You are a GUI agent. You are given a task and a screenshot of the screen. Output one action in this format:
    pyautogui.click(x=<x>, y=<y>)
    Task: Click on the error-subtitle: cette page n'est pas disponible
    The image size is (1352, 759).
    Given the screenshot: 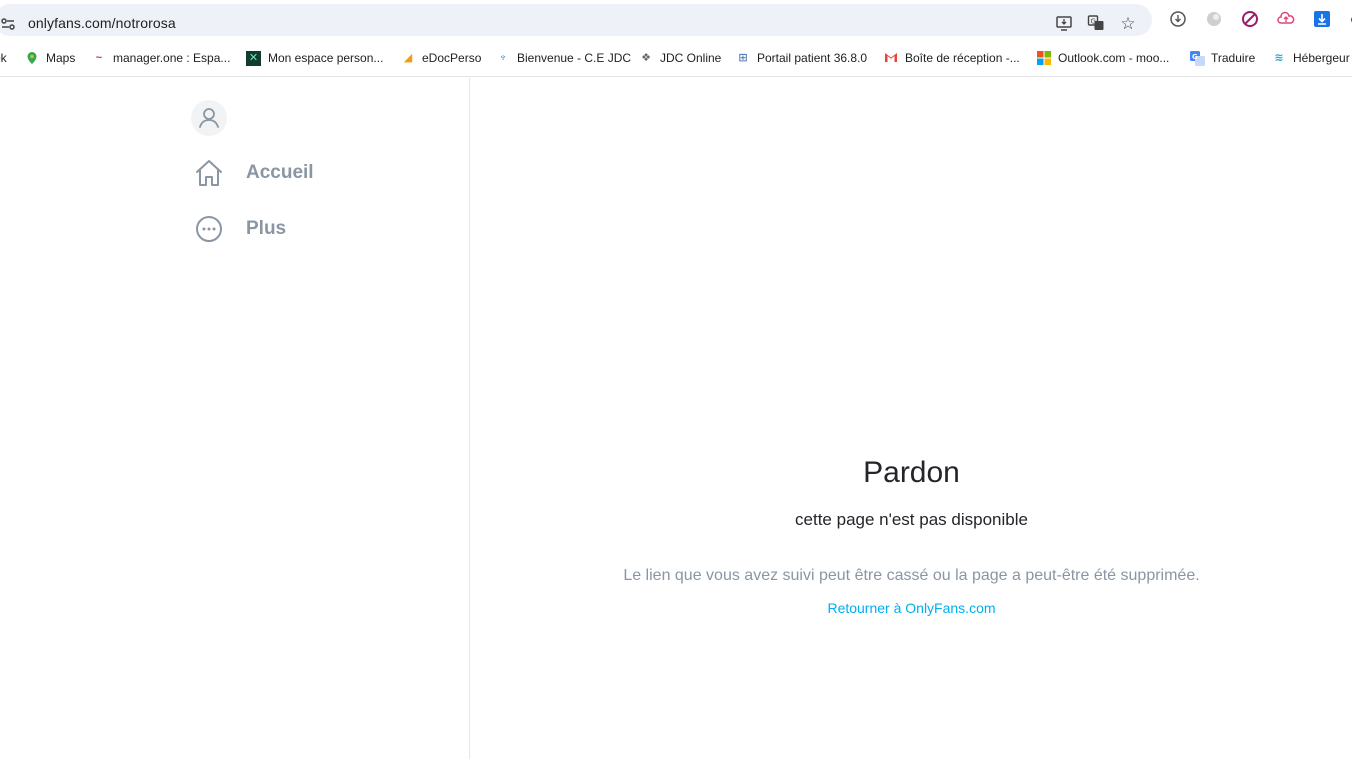 What is the action you would take?
    pyautogui.click(x=911, y=519)
    